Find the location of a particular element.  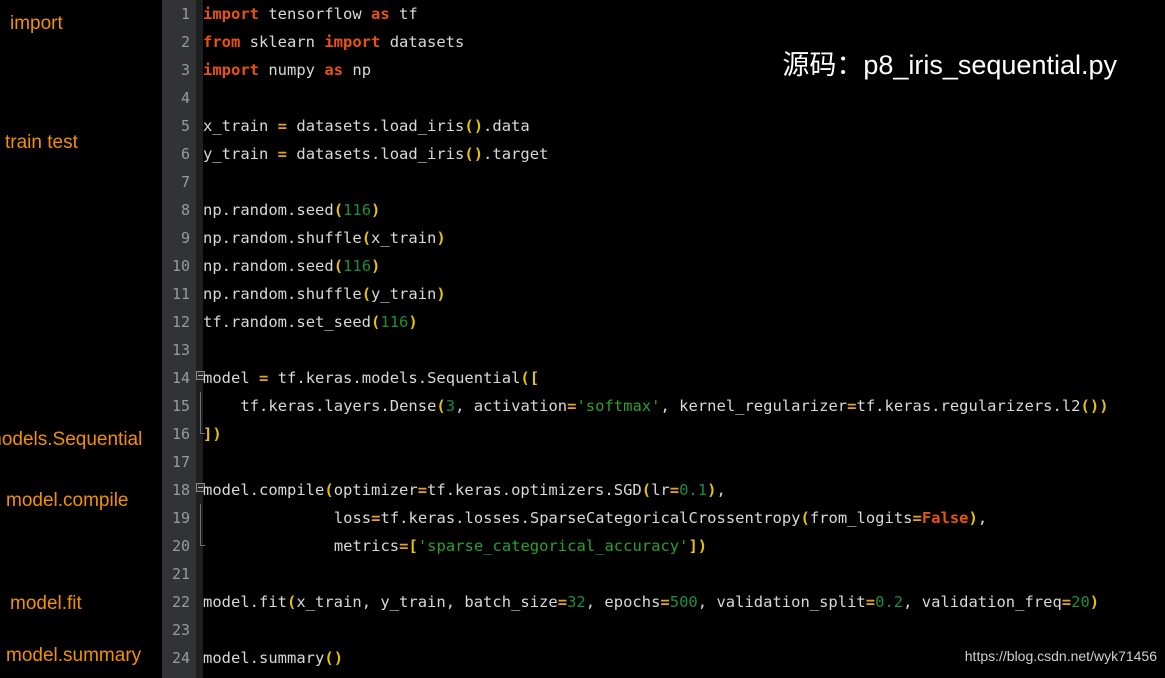

code-line: 6 y_train = datasets.load_iris().target is located at coordinates (663, 154).